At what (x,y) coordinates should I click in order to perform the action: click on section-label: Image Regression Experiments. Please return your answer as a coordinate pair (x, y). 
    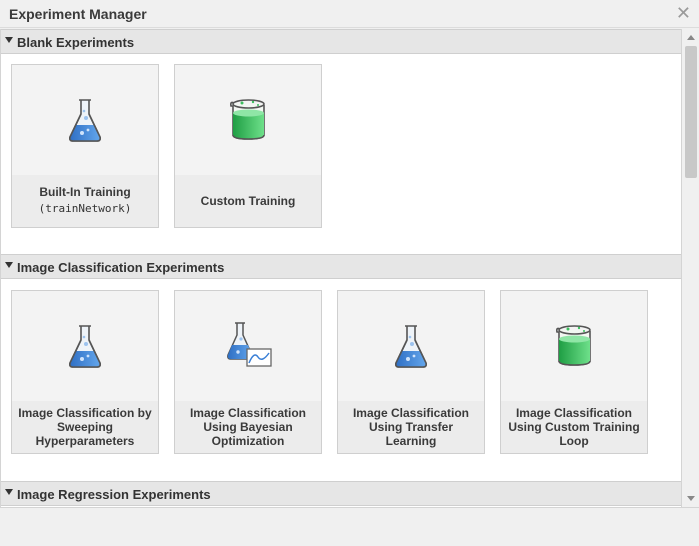
    Looking at the image, I should click on (114, 494).